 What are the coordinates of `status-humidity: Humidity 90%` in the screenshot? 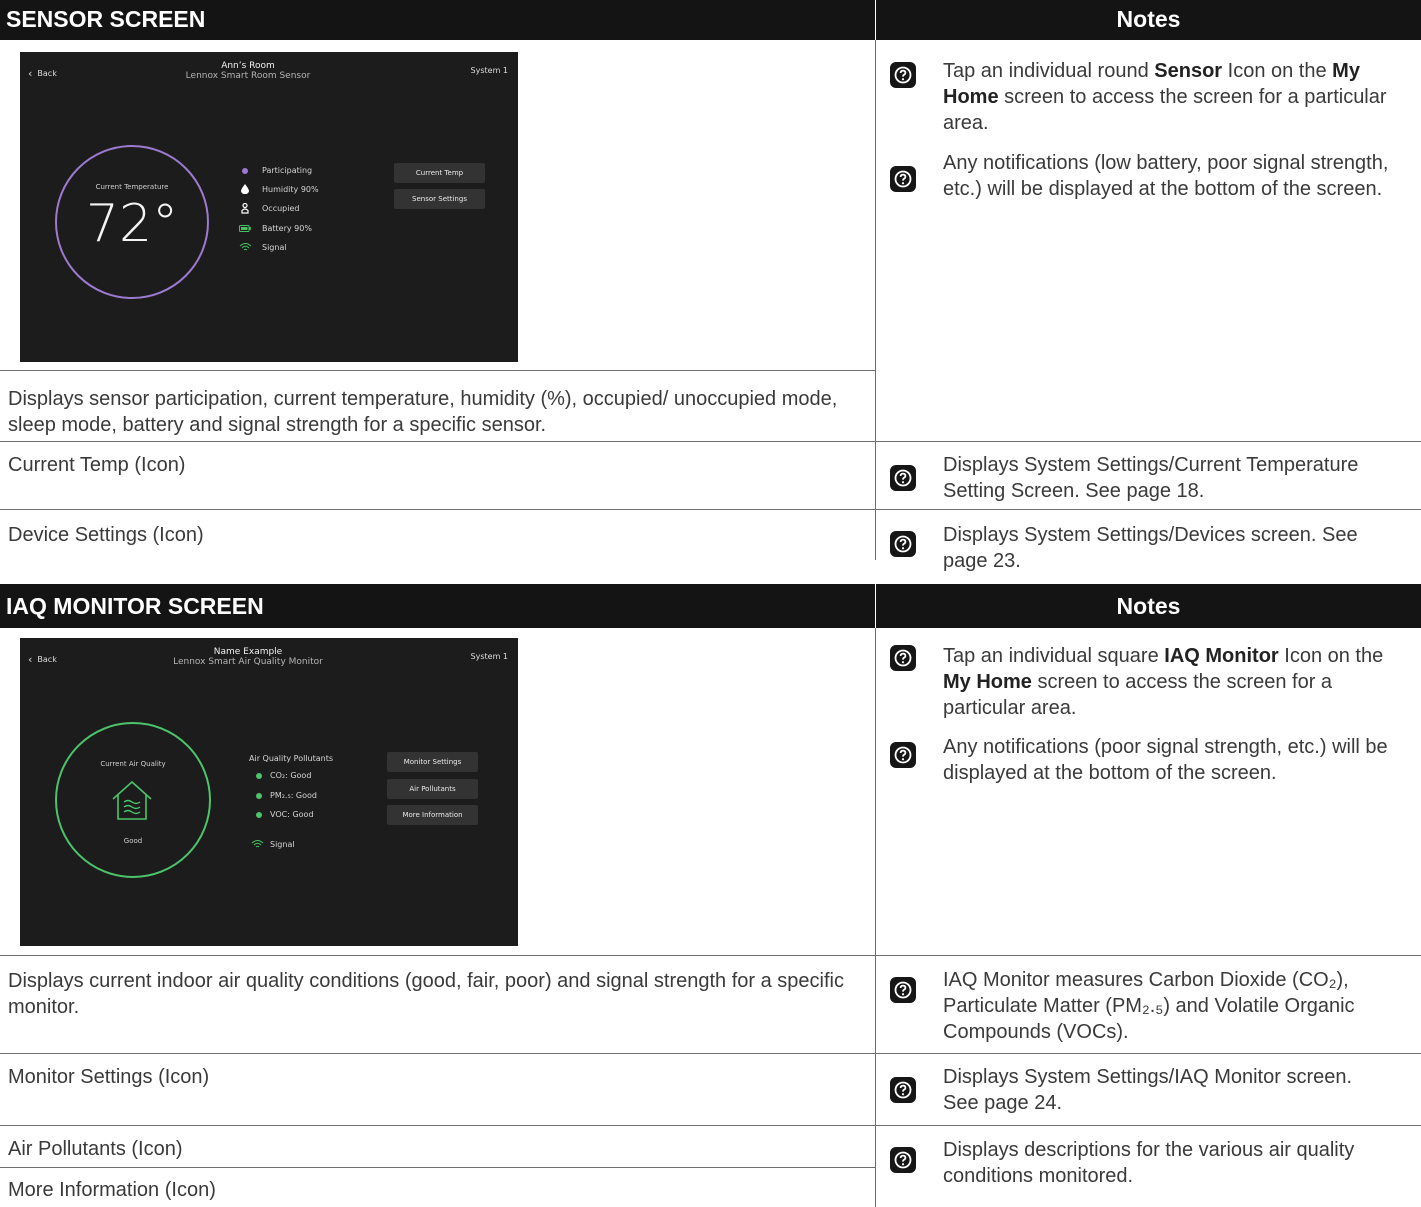 It's located at (290, 189).